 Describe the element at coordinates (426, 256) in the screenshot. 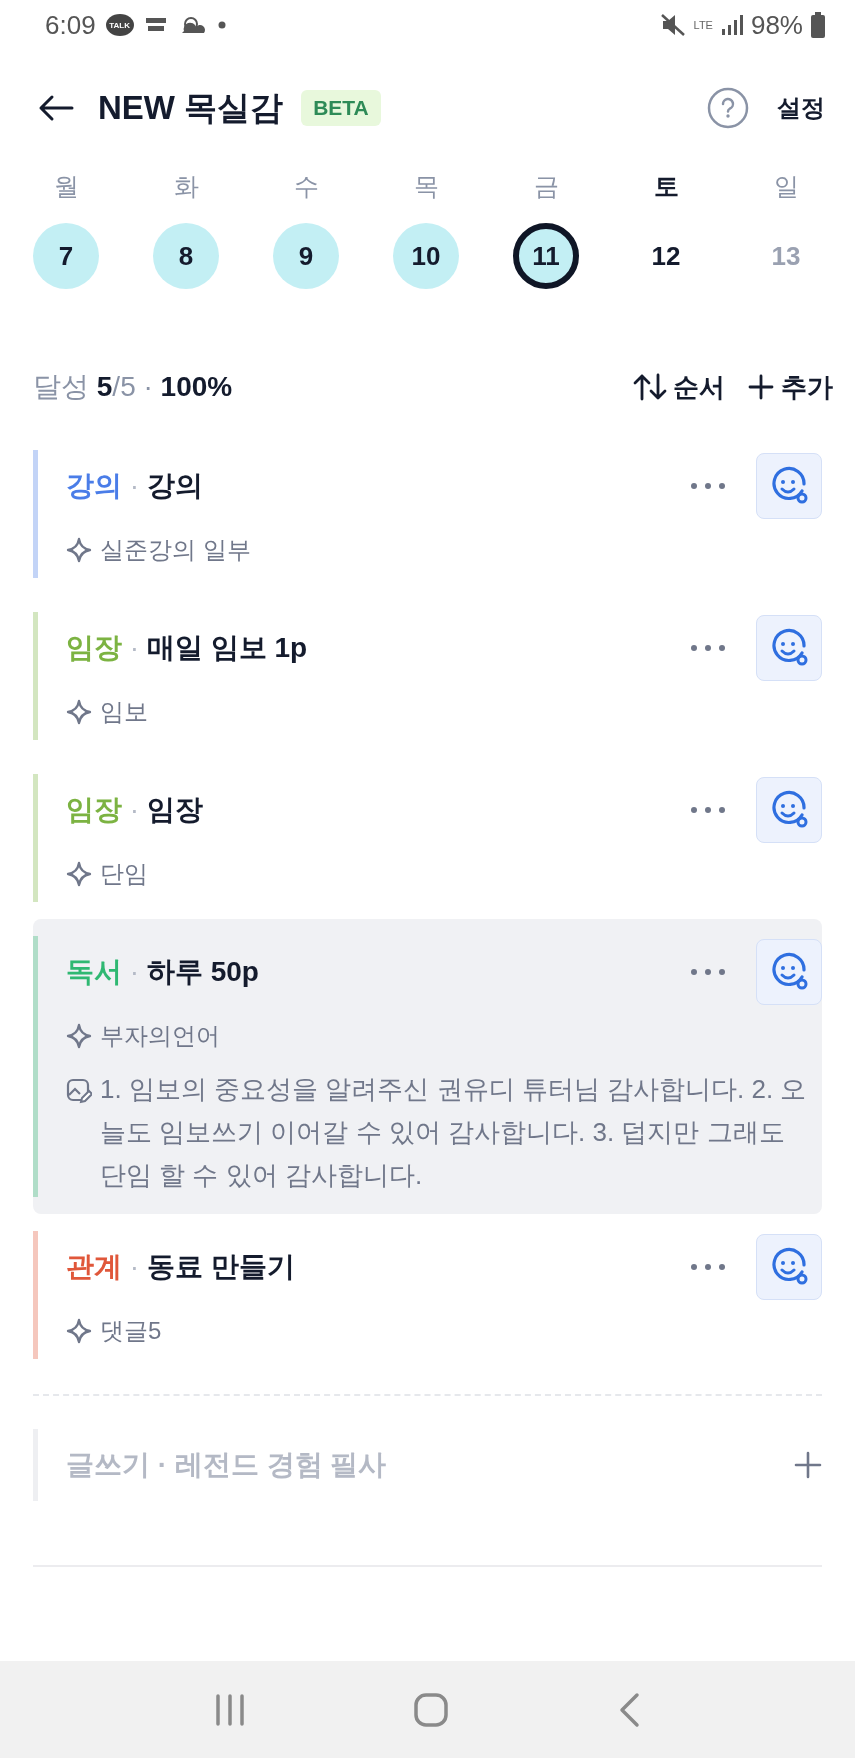

I see `date-button: 10` at that location.